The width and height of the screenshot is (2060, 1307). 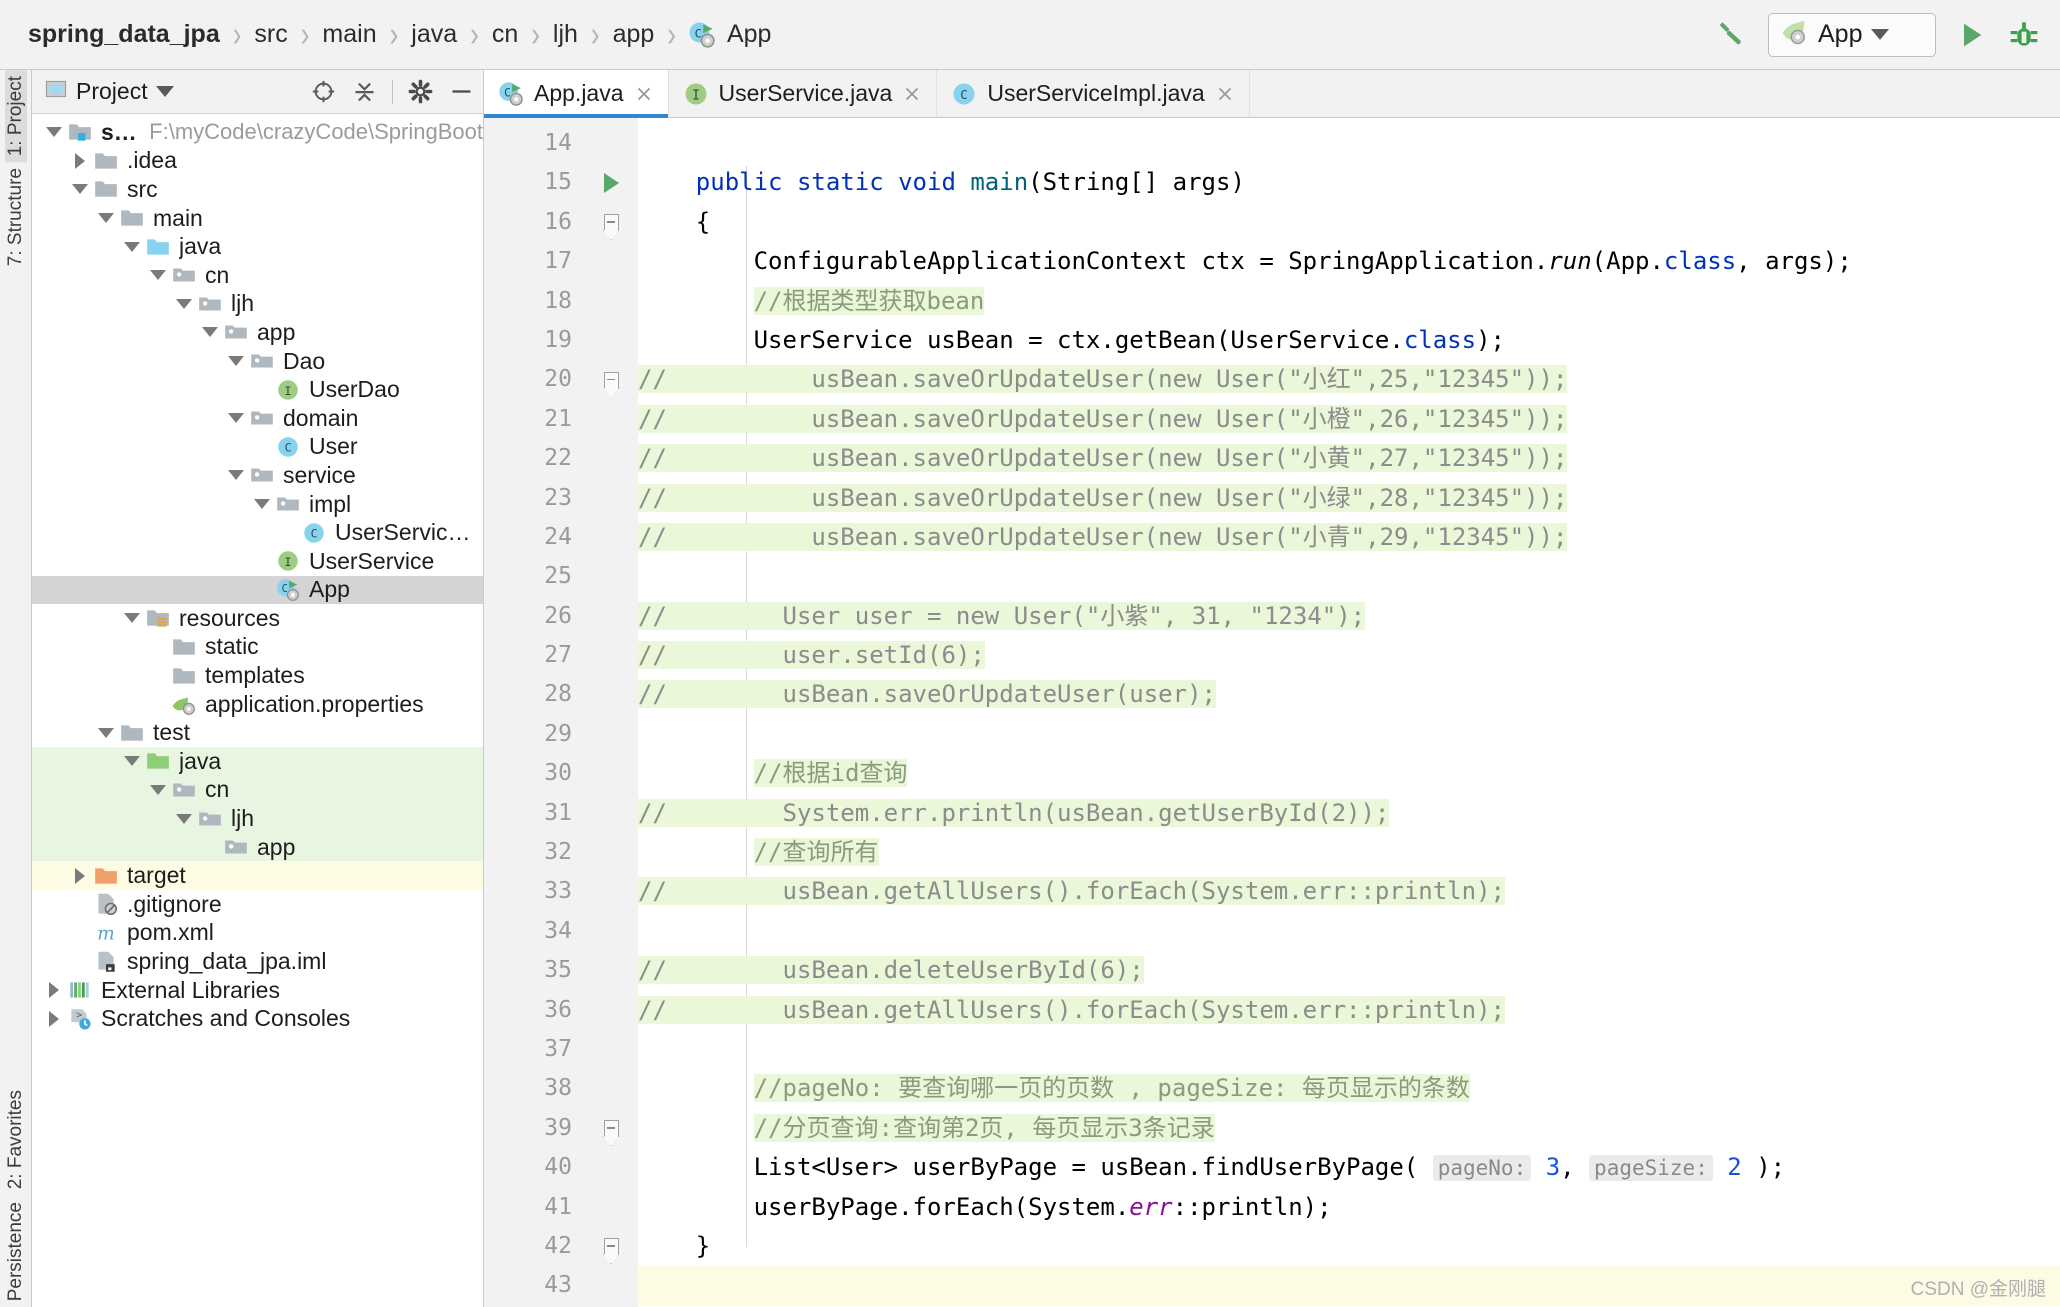 What do you see at coordinates (1852, 34) in the screenshot?
I see `run-configuration-selector: App` at bounding box center [1852, 34].